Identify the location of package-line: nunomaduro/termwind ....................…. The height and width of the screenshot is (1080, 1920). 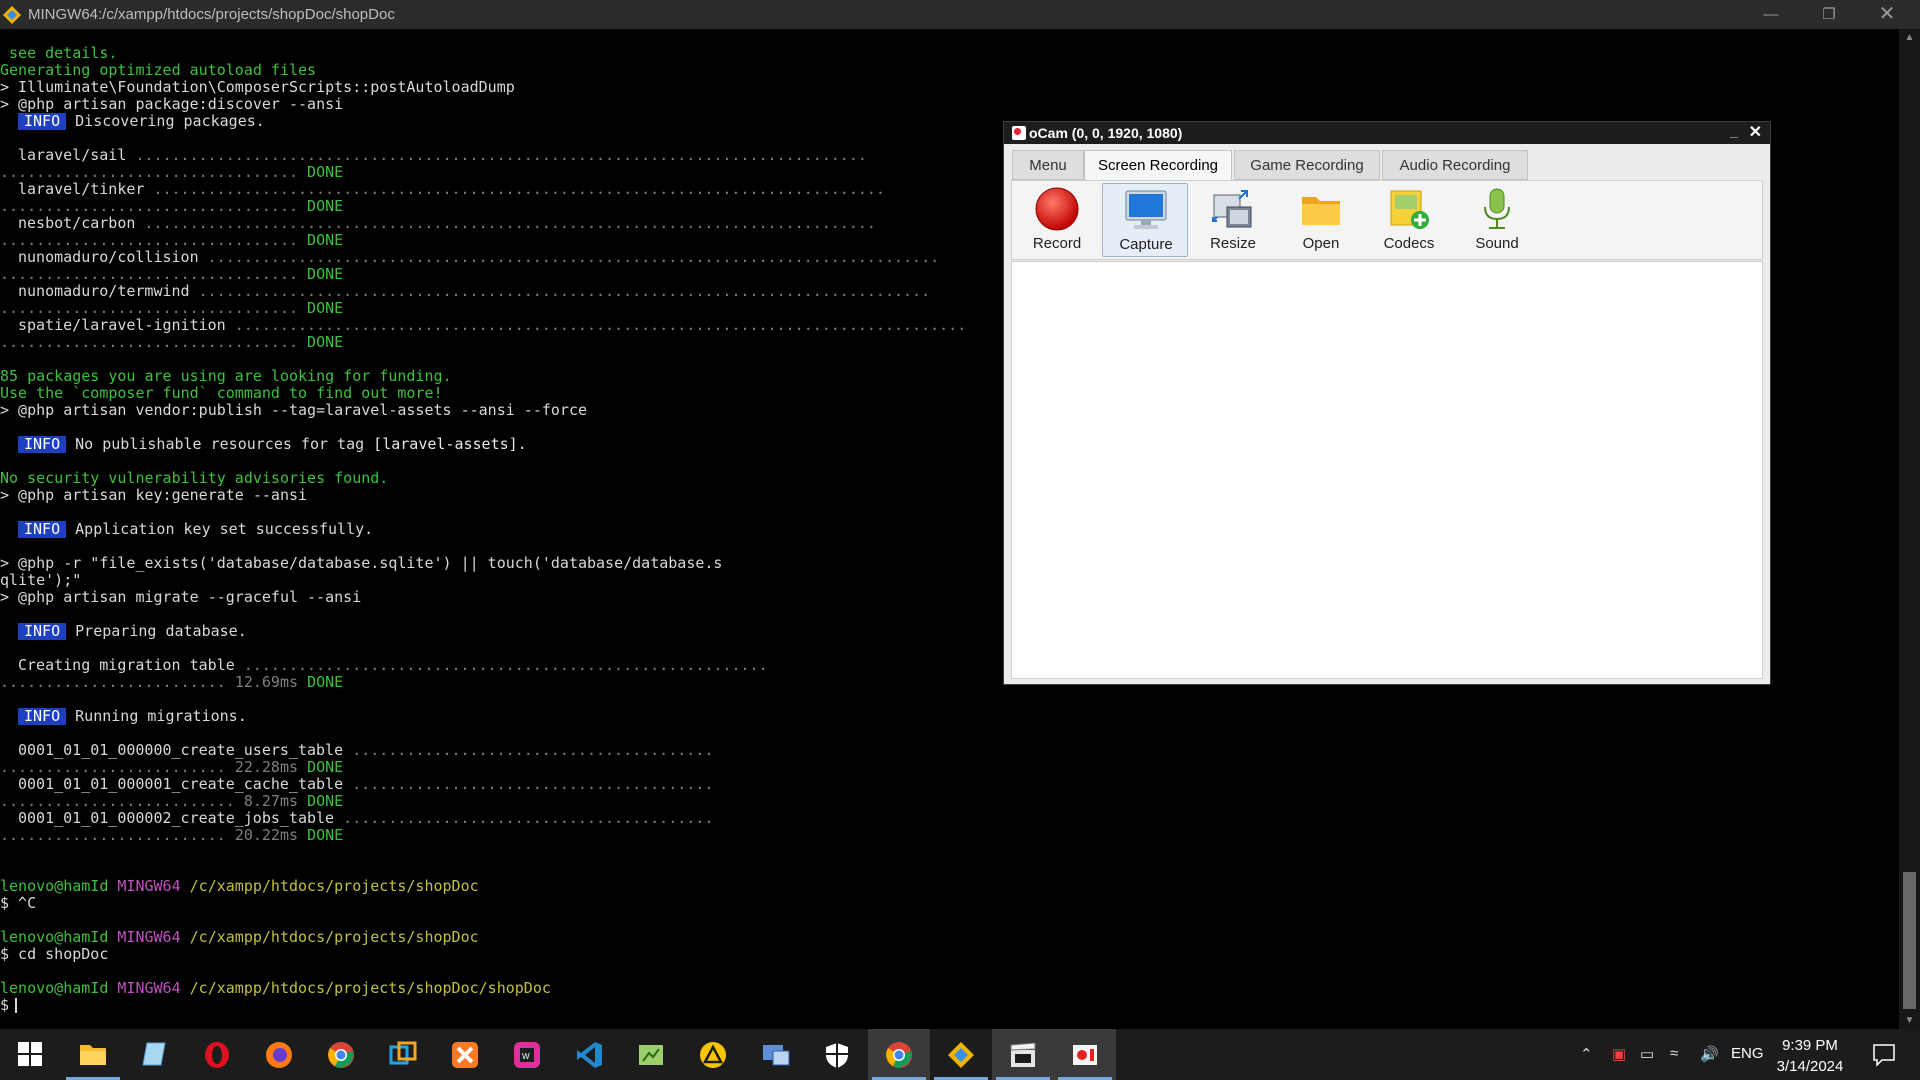
(474, 291).